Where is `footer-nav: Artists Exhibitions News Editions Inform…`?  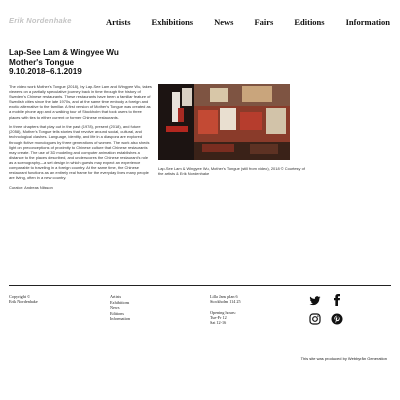 footer-nav: Artists Exhibitions News Editions Inform… is located at coordinates (120, 308).